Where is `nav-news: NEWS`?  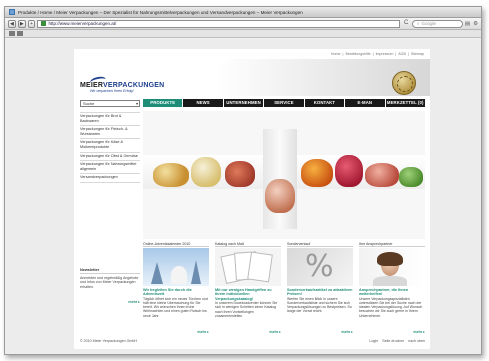
nav-news: NEWS is located at coordinates (203, 103).